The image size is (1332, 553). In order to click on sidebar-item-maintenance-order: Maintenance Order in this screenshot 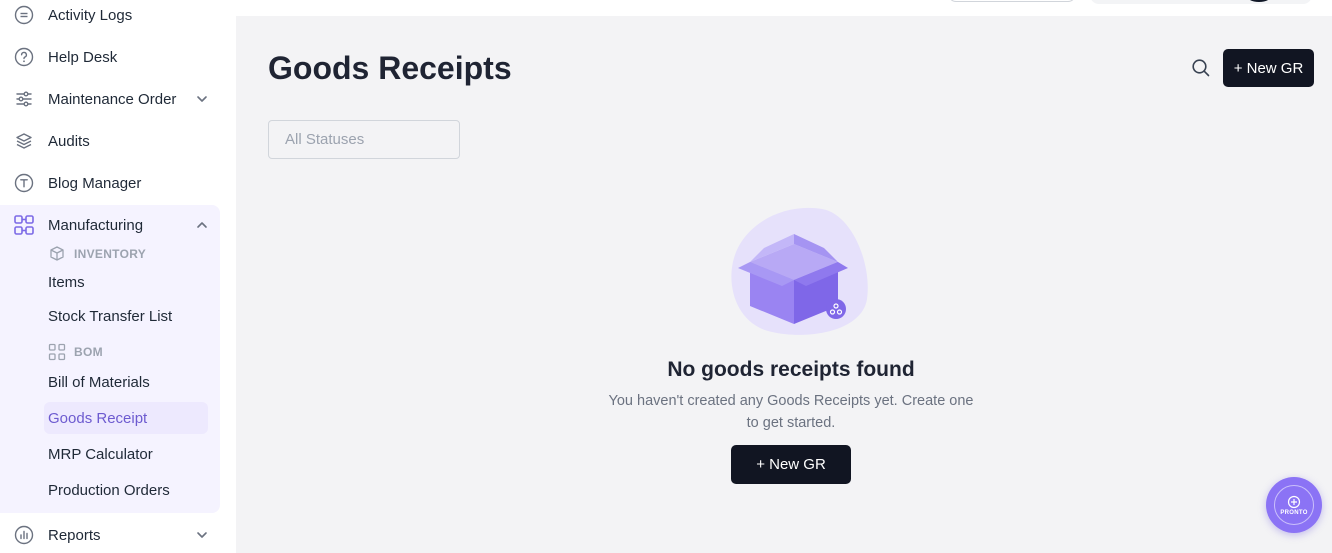, I will do `click(110, 99)`.